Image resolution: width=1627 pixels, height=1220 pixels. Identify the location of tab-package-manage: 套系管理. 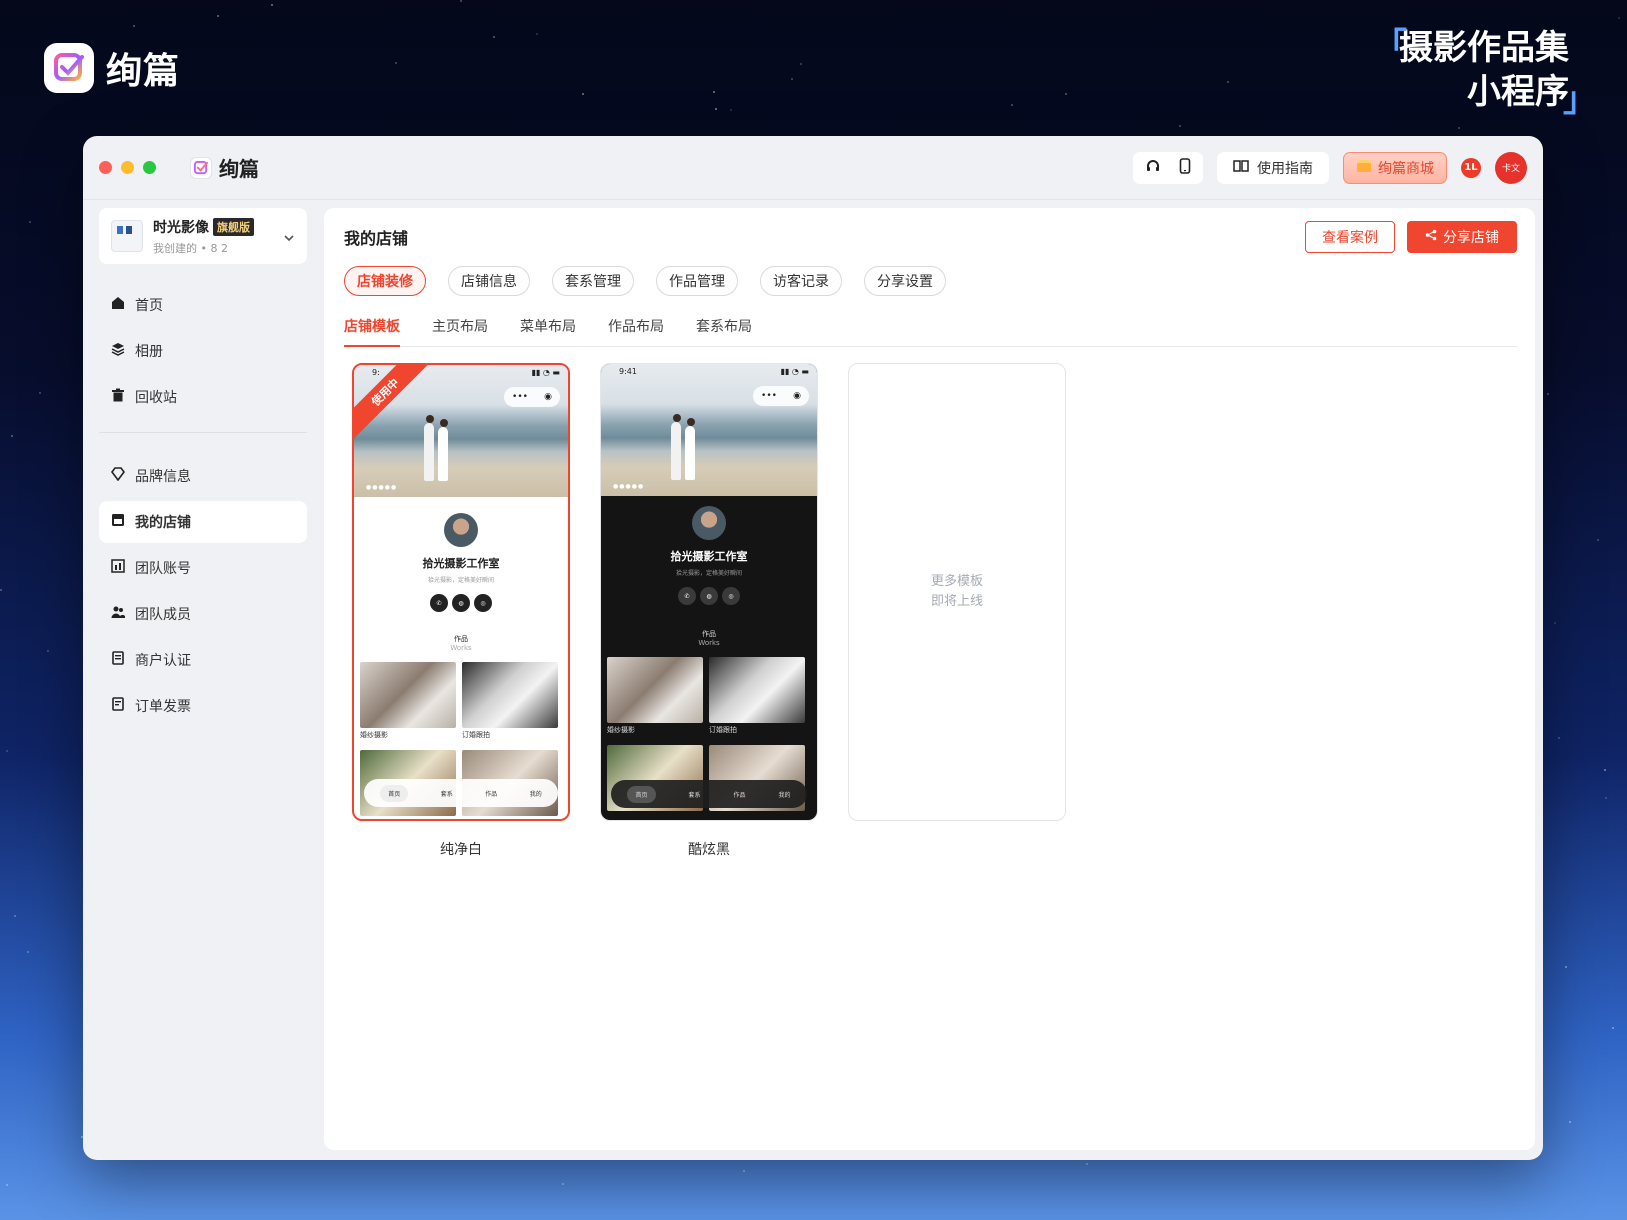
(593, 281).